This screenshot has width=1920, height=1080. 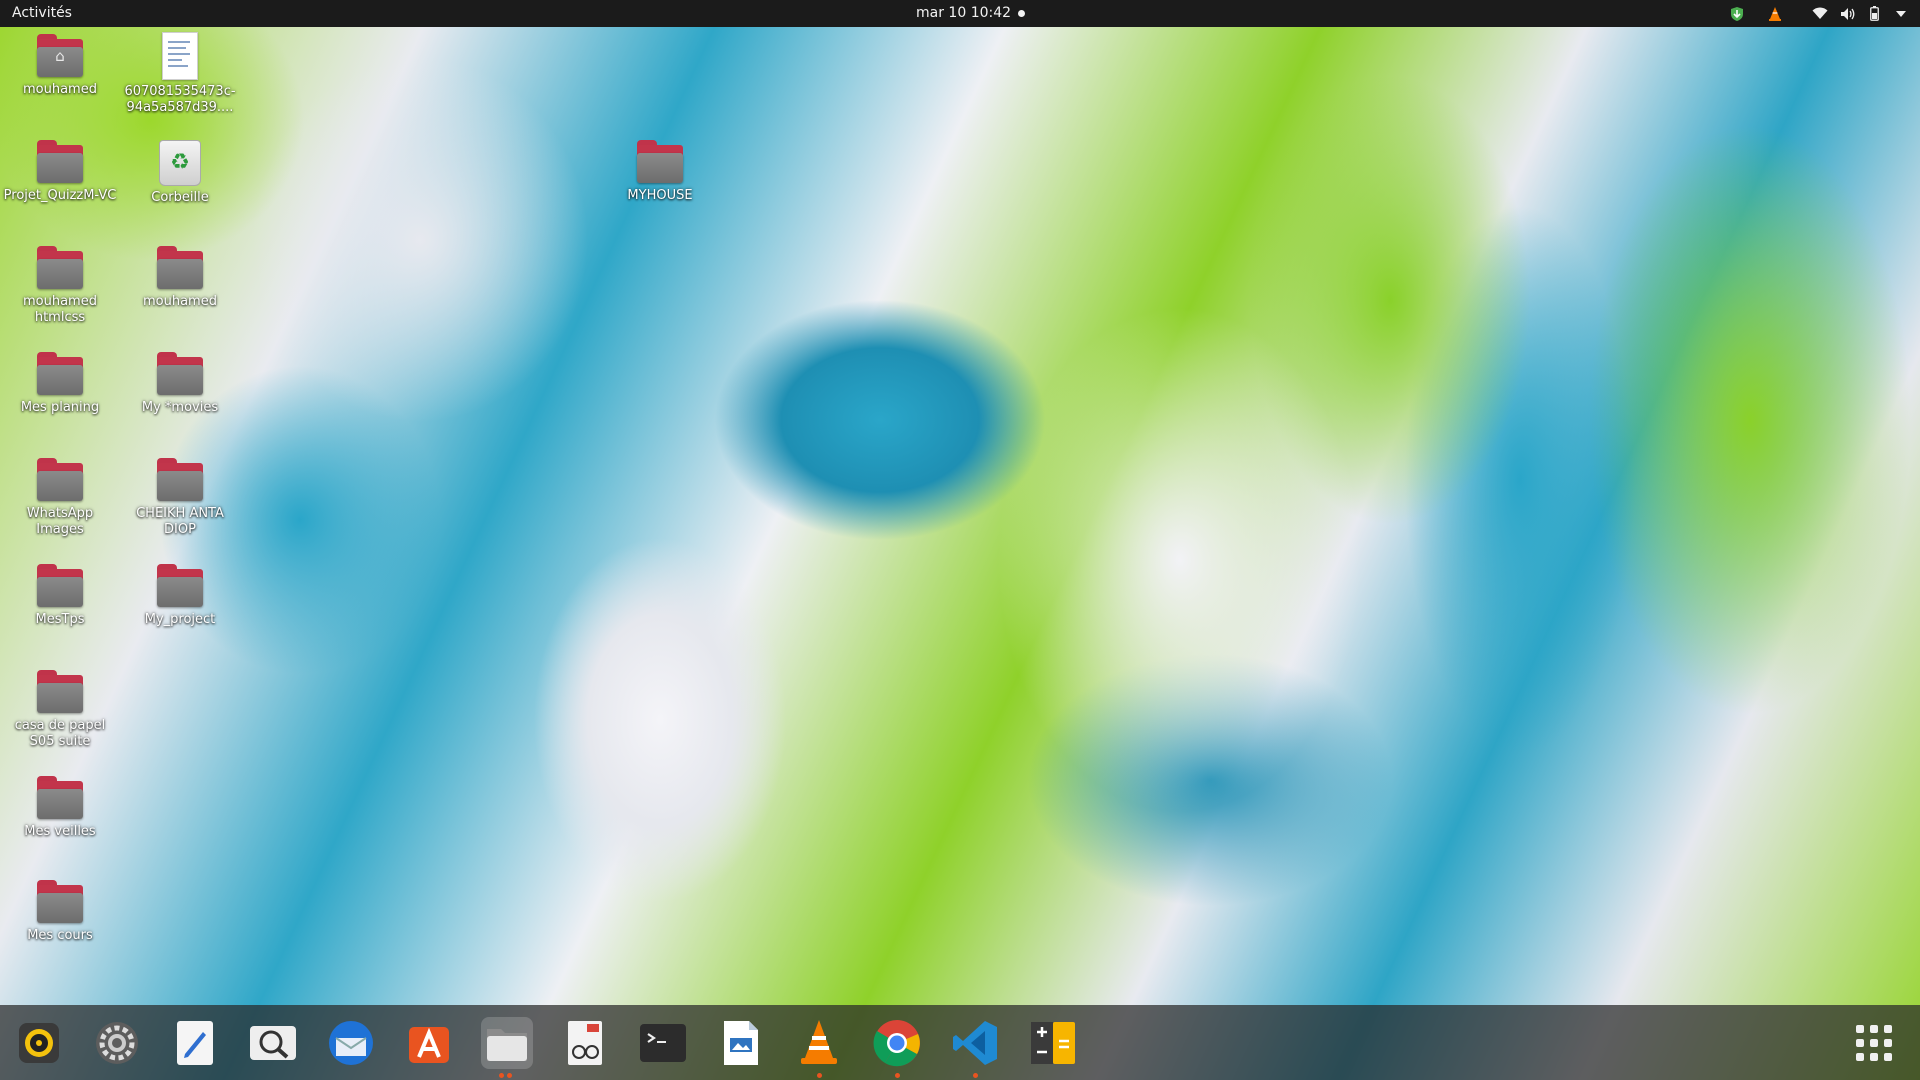 I want to click on vlc-icon, so click(x=819, y=1043).